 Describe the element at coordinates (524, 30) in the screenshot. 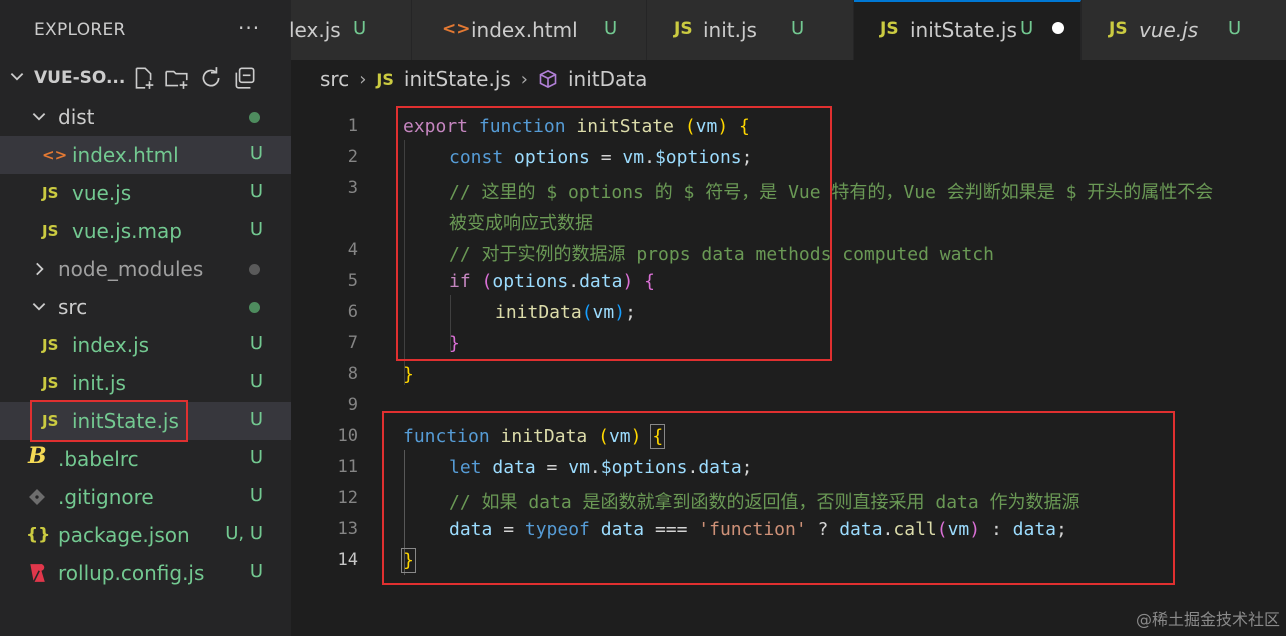

I see `tab-label: index.html` at that location.